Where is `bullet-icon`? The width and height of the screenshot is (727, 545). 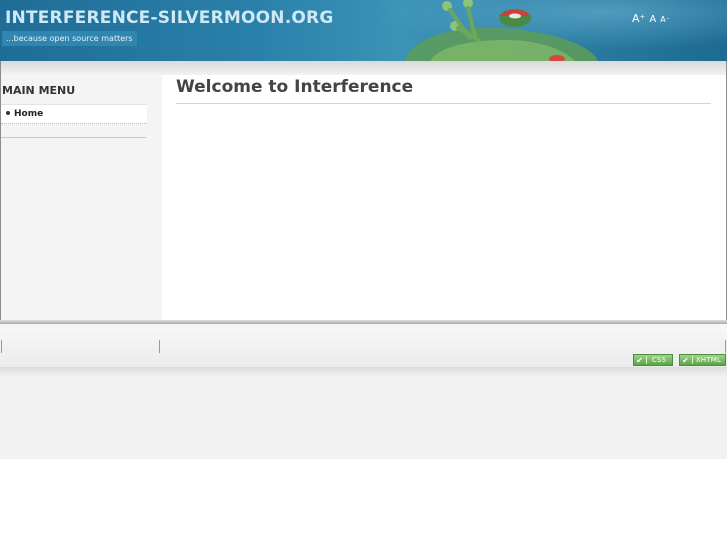
bullet-icon is located at coordinates (8, 112).